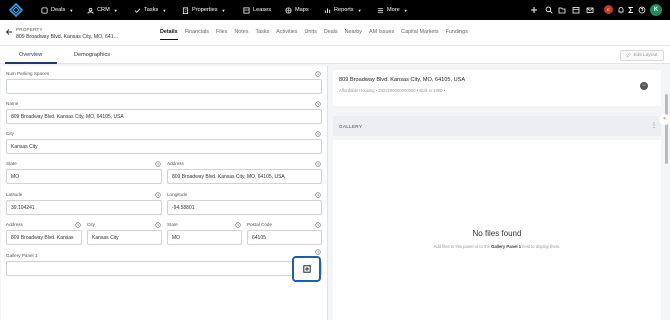 The width and height of the screenshot is (670, 320). I want to click on tab-nearby: Nearby, so click(353, 32).